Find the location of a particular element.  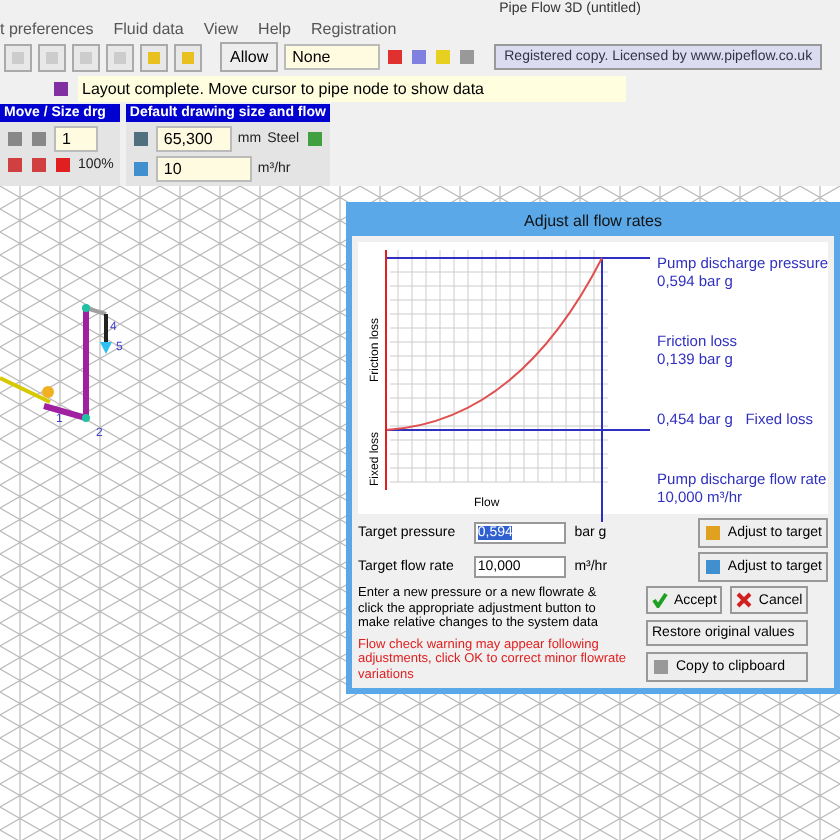

status-message: Layout complete. Move cursor to pipe node to show data is located at coordinates (352, 89).